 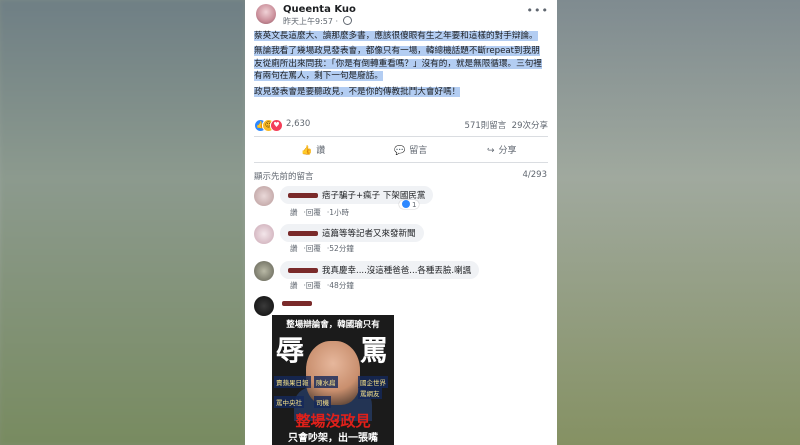 What do you see at coordinates (347, 20) in the screenshot?
I see `globe-icon` at bounding box center [347, 20].